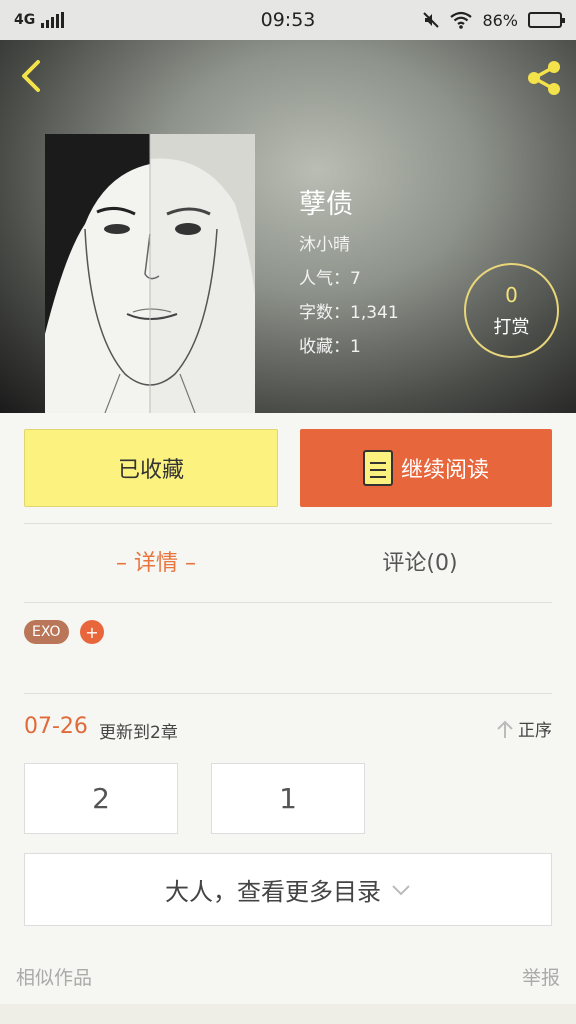  I want to click on more-catalog-label: 大人，查看更多目录, so click(273, 892).